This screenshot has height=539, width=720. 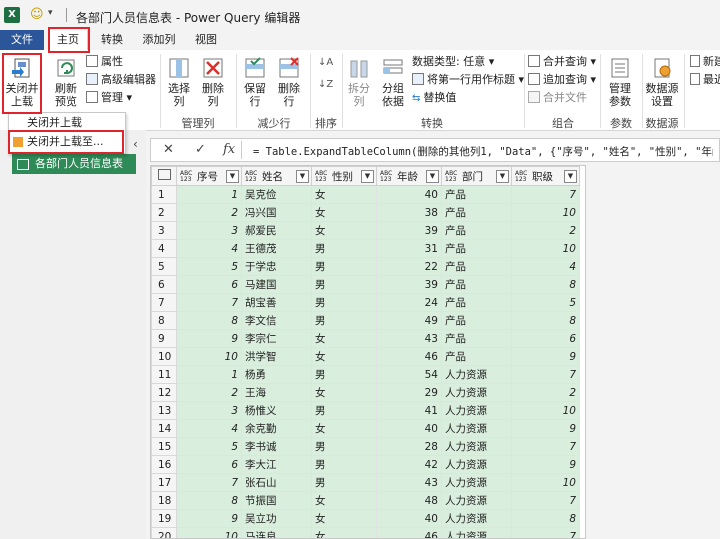 What do you see at coordinates (409, 464) in the screenshot?
I see `table-cell: 42` at bounding box center [409, 464].